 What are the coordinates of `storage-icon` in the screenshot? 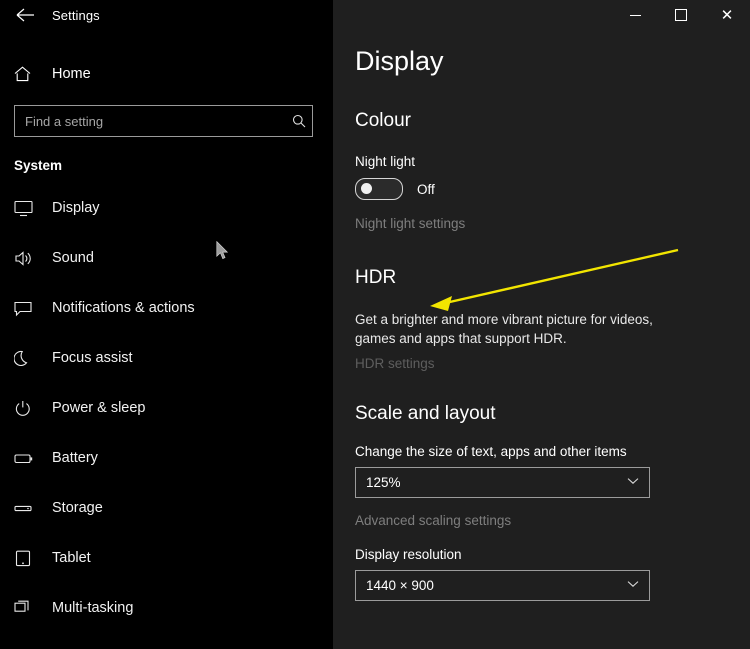 It's located at (27, 508).